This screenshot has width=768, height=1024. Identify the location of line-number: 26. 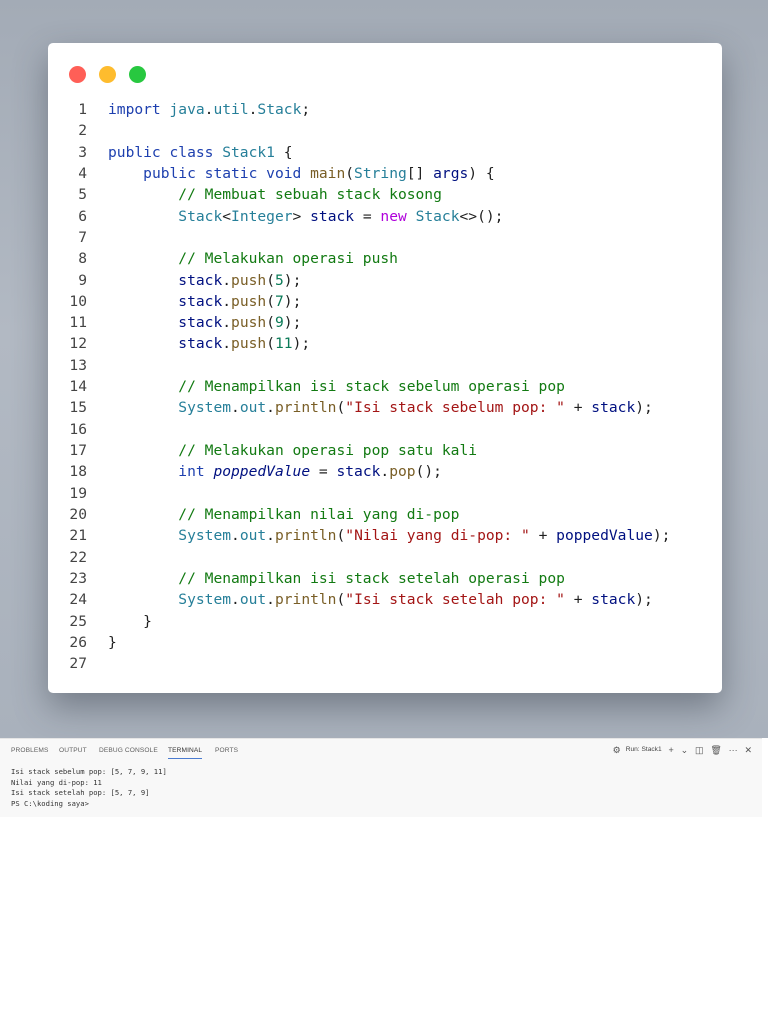
(78, 642).